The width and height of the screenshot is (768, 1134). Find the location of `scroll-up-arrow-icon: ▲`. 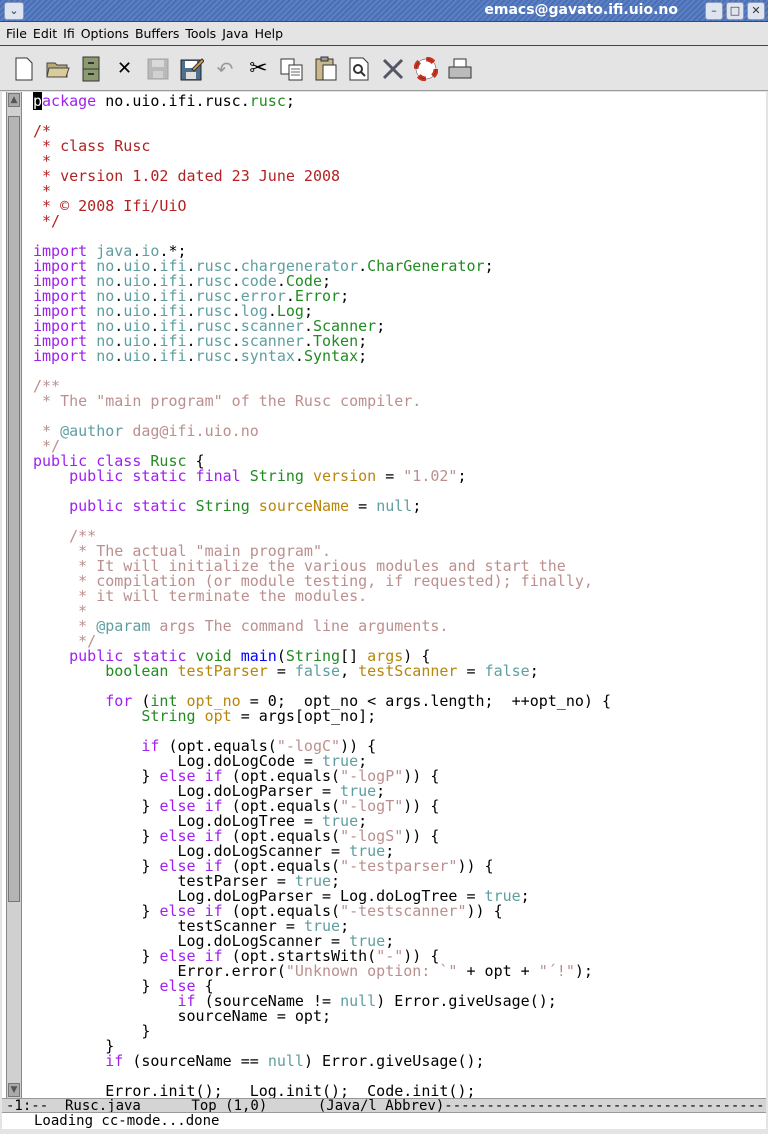

scroll-up-arrow-icon: ▲ is located at coordinates (14, 100).